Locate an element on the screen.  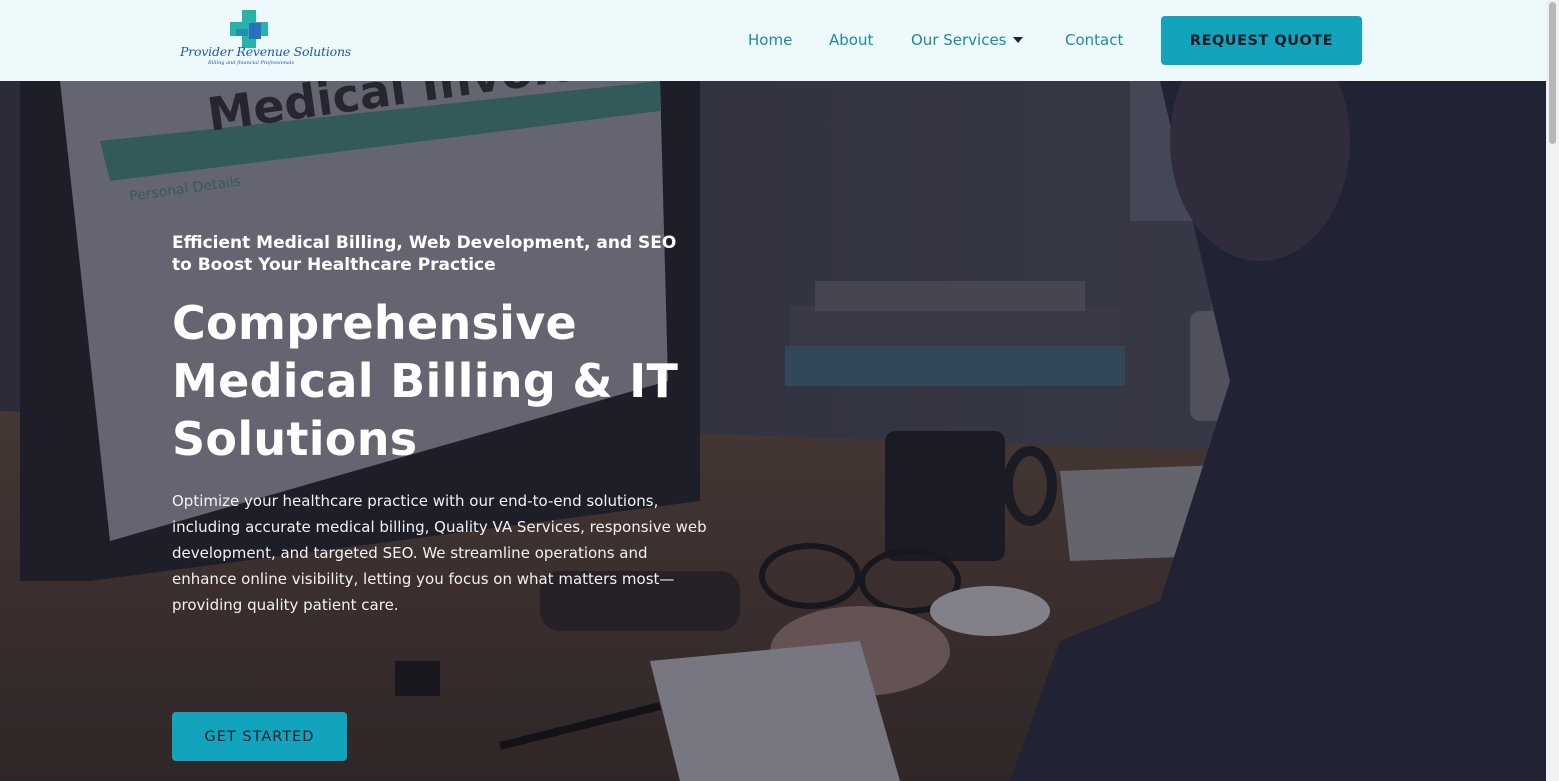
request-quote-button: REQUEST QUOTE is located at coordinates (1261, 40).